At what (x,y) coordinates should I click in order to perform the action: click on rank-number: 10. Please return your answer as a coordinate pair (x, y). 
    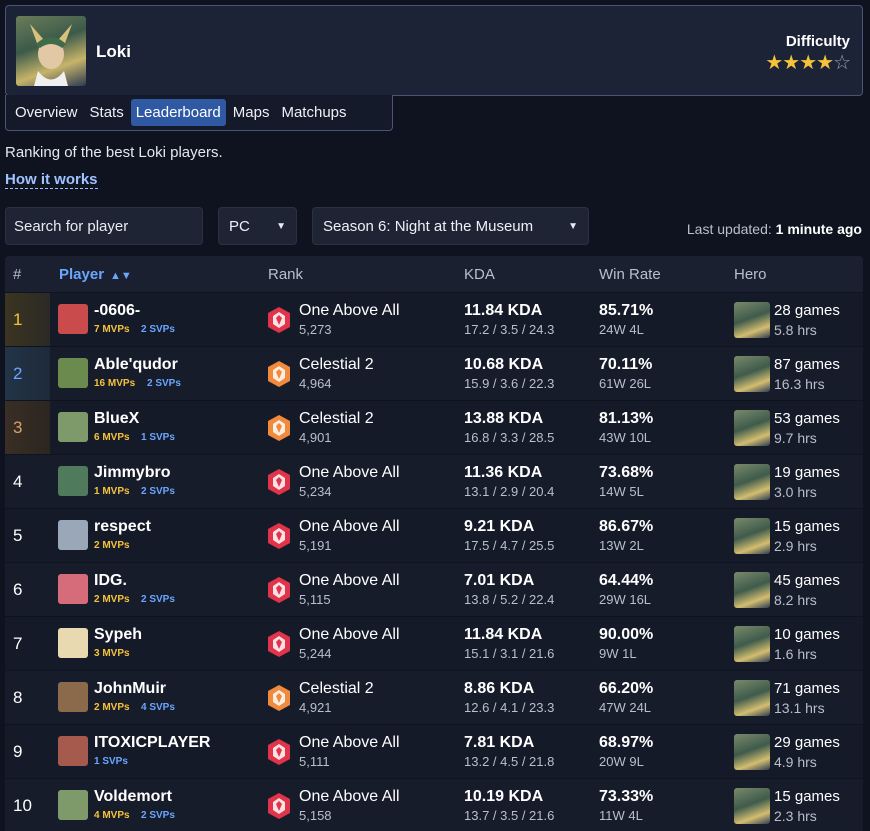
    Looking at the image, I should click on (22, 805).